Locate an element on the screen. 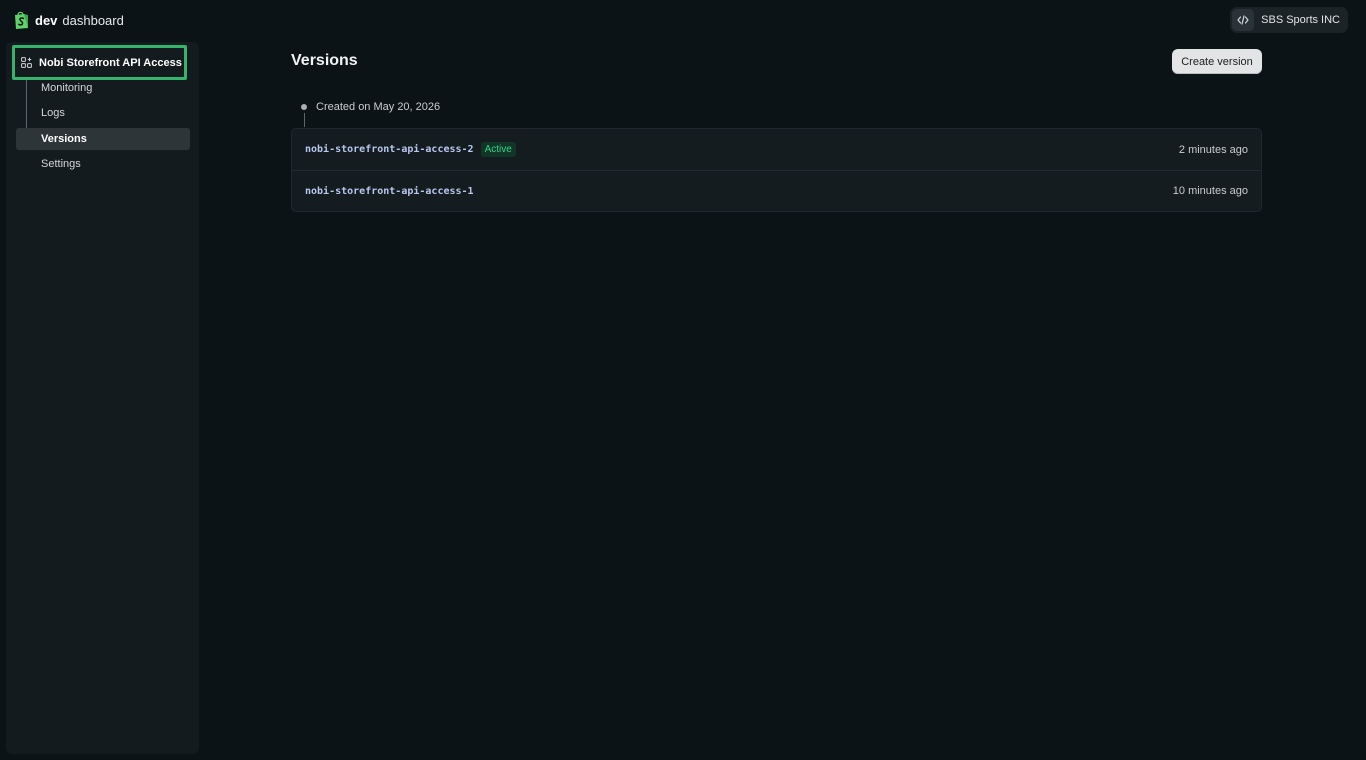  create-version-button: Create version is located at coordinates (1217, 61).